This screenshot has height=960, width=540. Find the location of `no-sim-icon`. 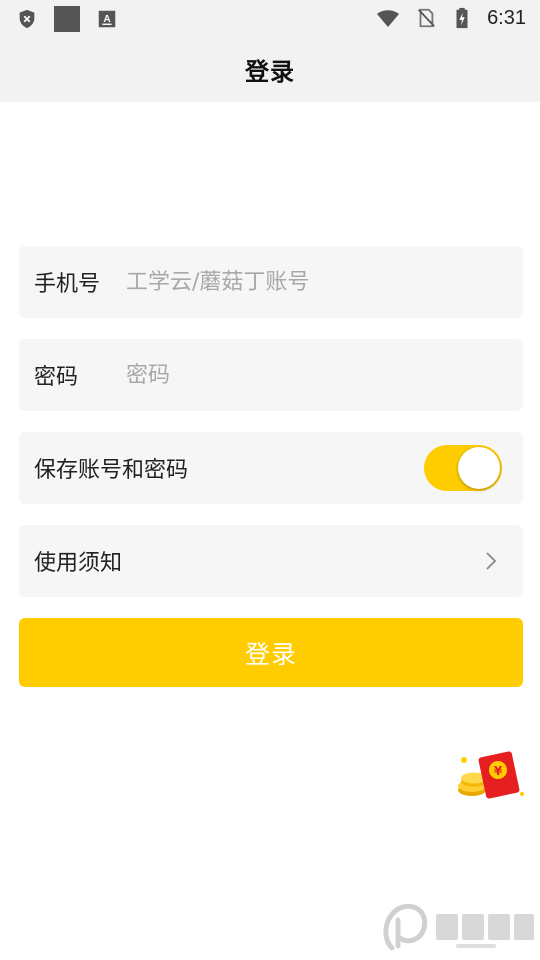

no-sim-icon is located at coordinates (426, 18).